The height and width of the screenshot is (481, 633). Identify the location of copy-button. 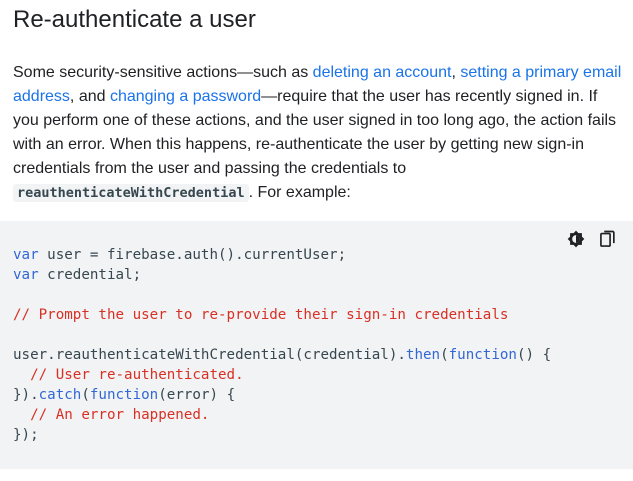
(608, 239).